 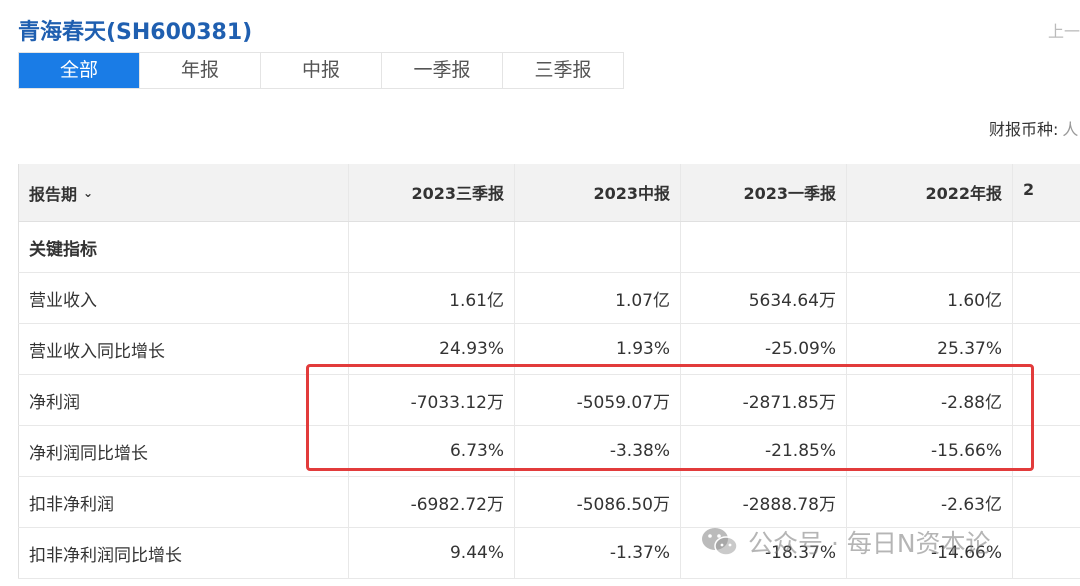 What do you see at coordinates (200, 70) in the screenshot?
I see `tab-annual: 年报` at bounding box center [200, 70].